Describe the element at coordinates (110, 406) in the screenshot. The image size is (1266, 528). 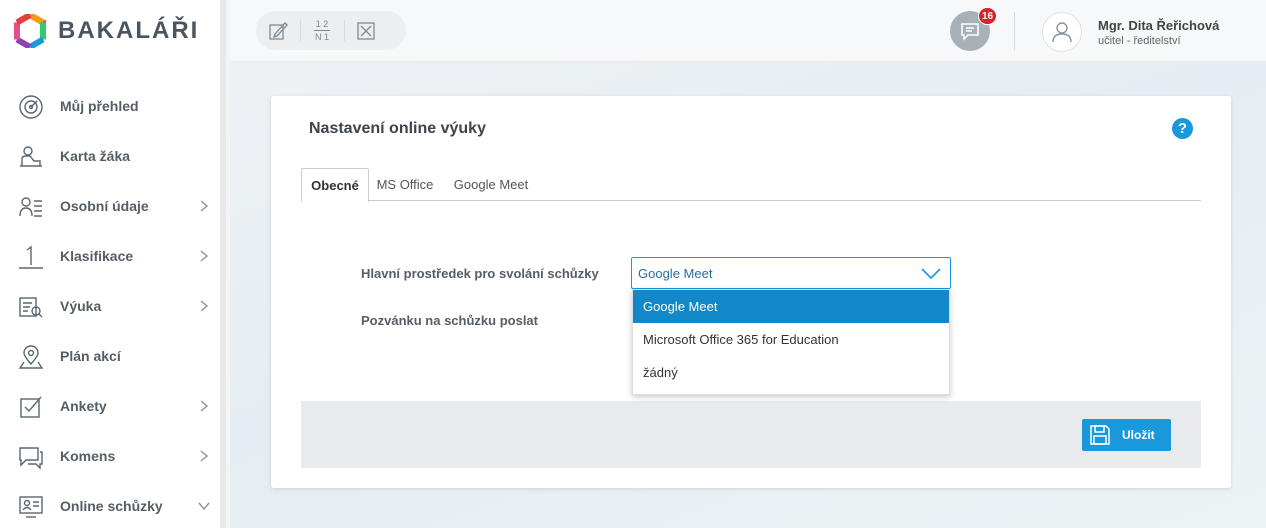
I see `sidebar-item-ankety: Ankety` at that location.